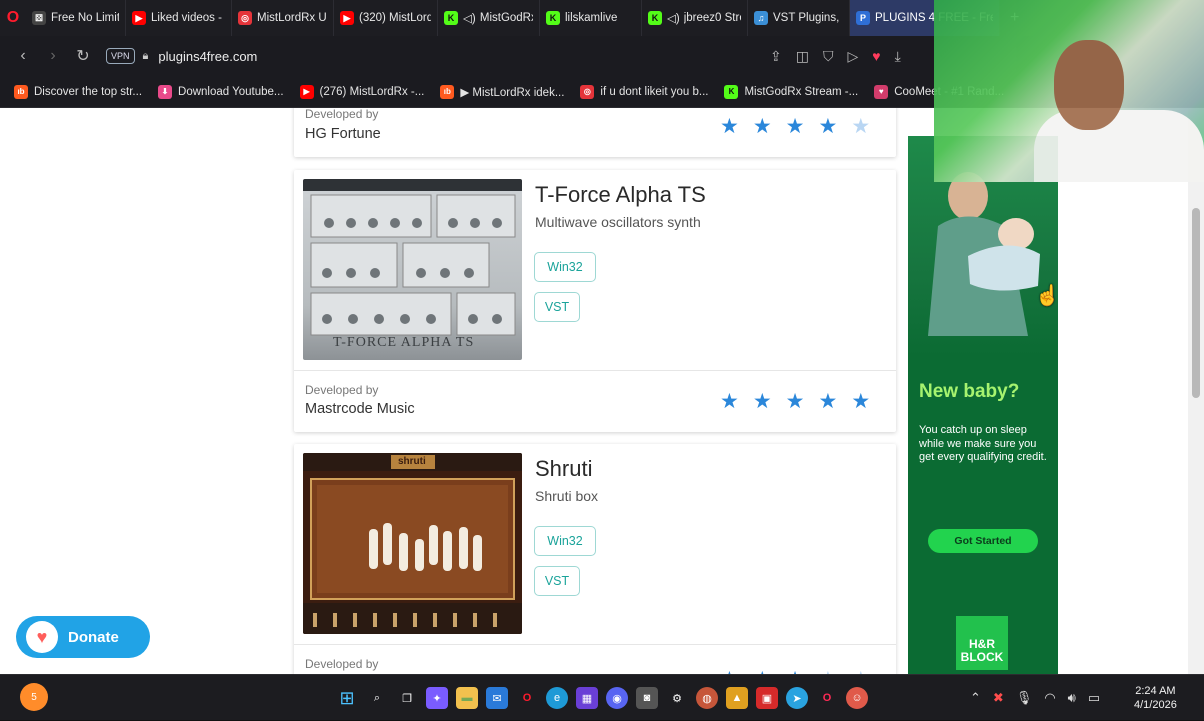 The height and width of the screenshot is (721, 1204). I want to click on telegram-icon: ➤, so click(797, 698).